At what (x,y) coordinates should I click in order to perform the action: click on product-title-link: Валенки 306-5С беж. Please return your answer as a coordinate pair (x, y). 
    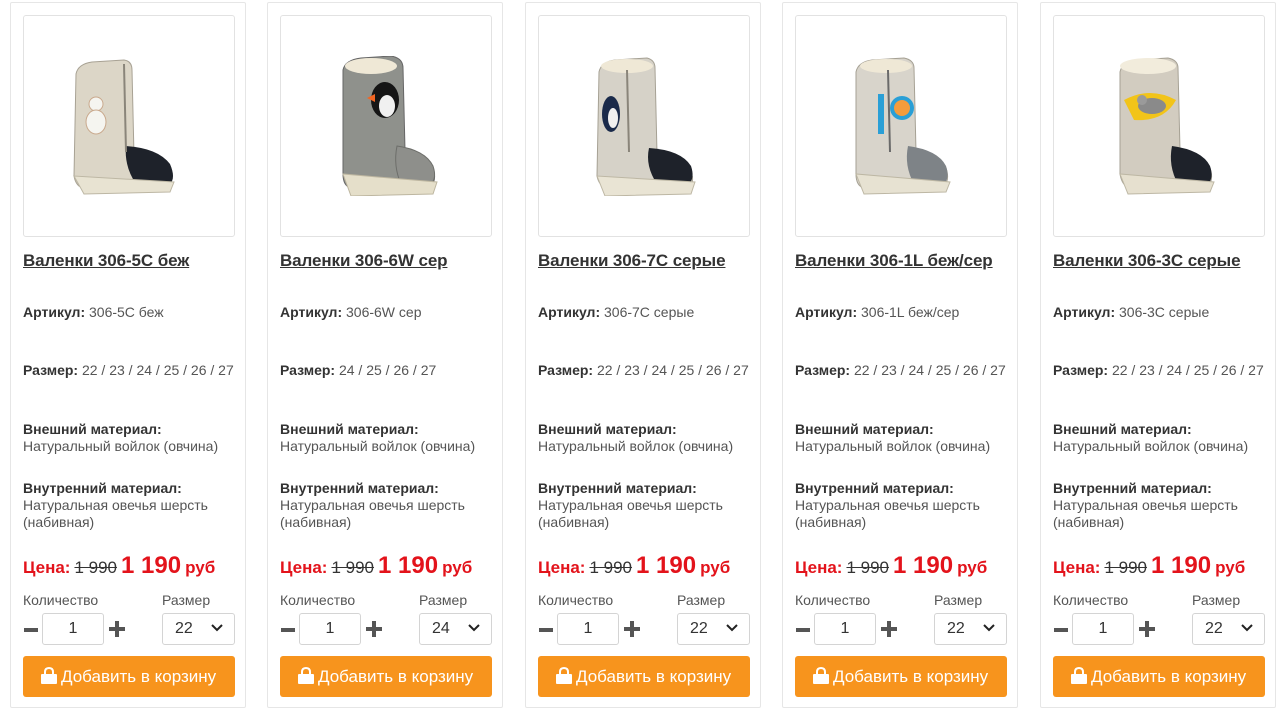
    Looking at the image, I should click on (130, 261).